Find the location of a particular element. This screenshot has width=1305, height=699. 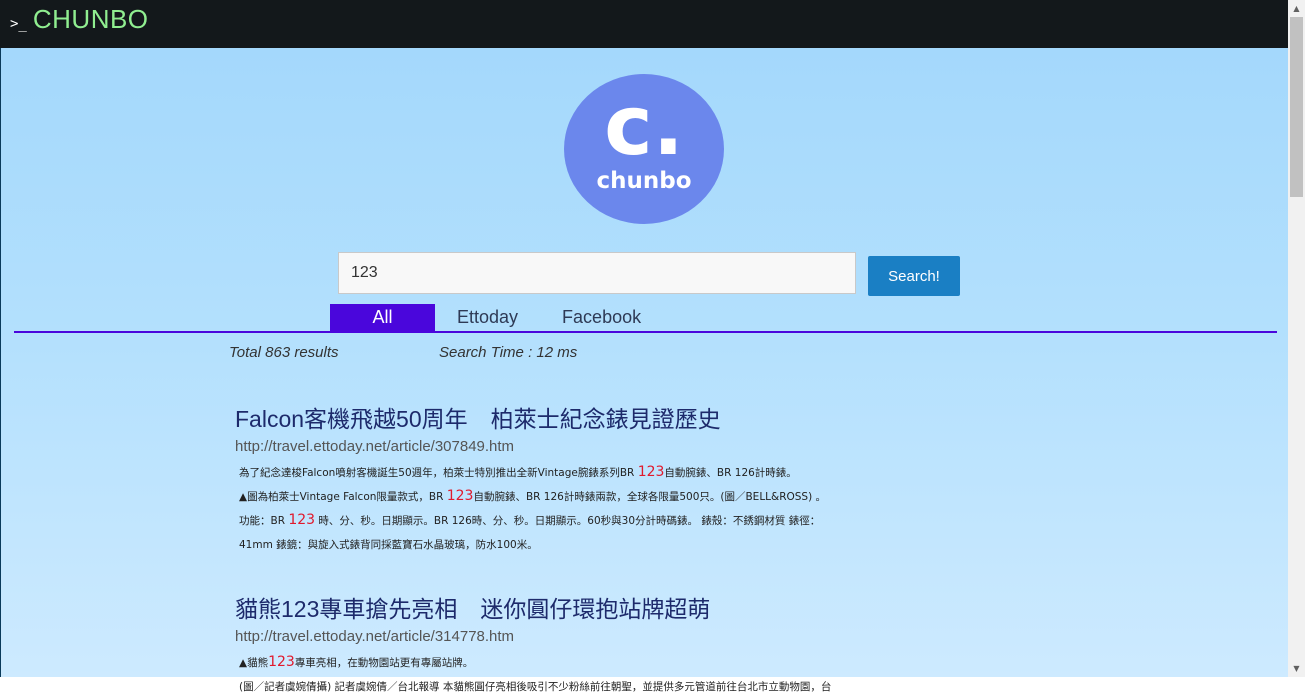

source-tabs: All Ettoday Facebook is located at coordinates (496, 317).